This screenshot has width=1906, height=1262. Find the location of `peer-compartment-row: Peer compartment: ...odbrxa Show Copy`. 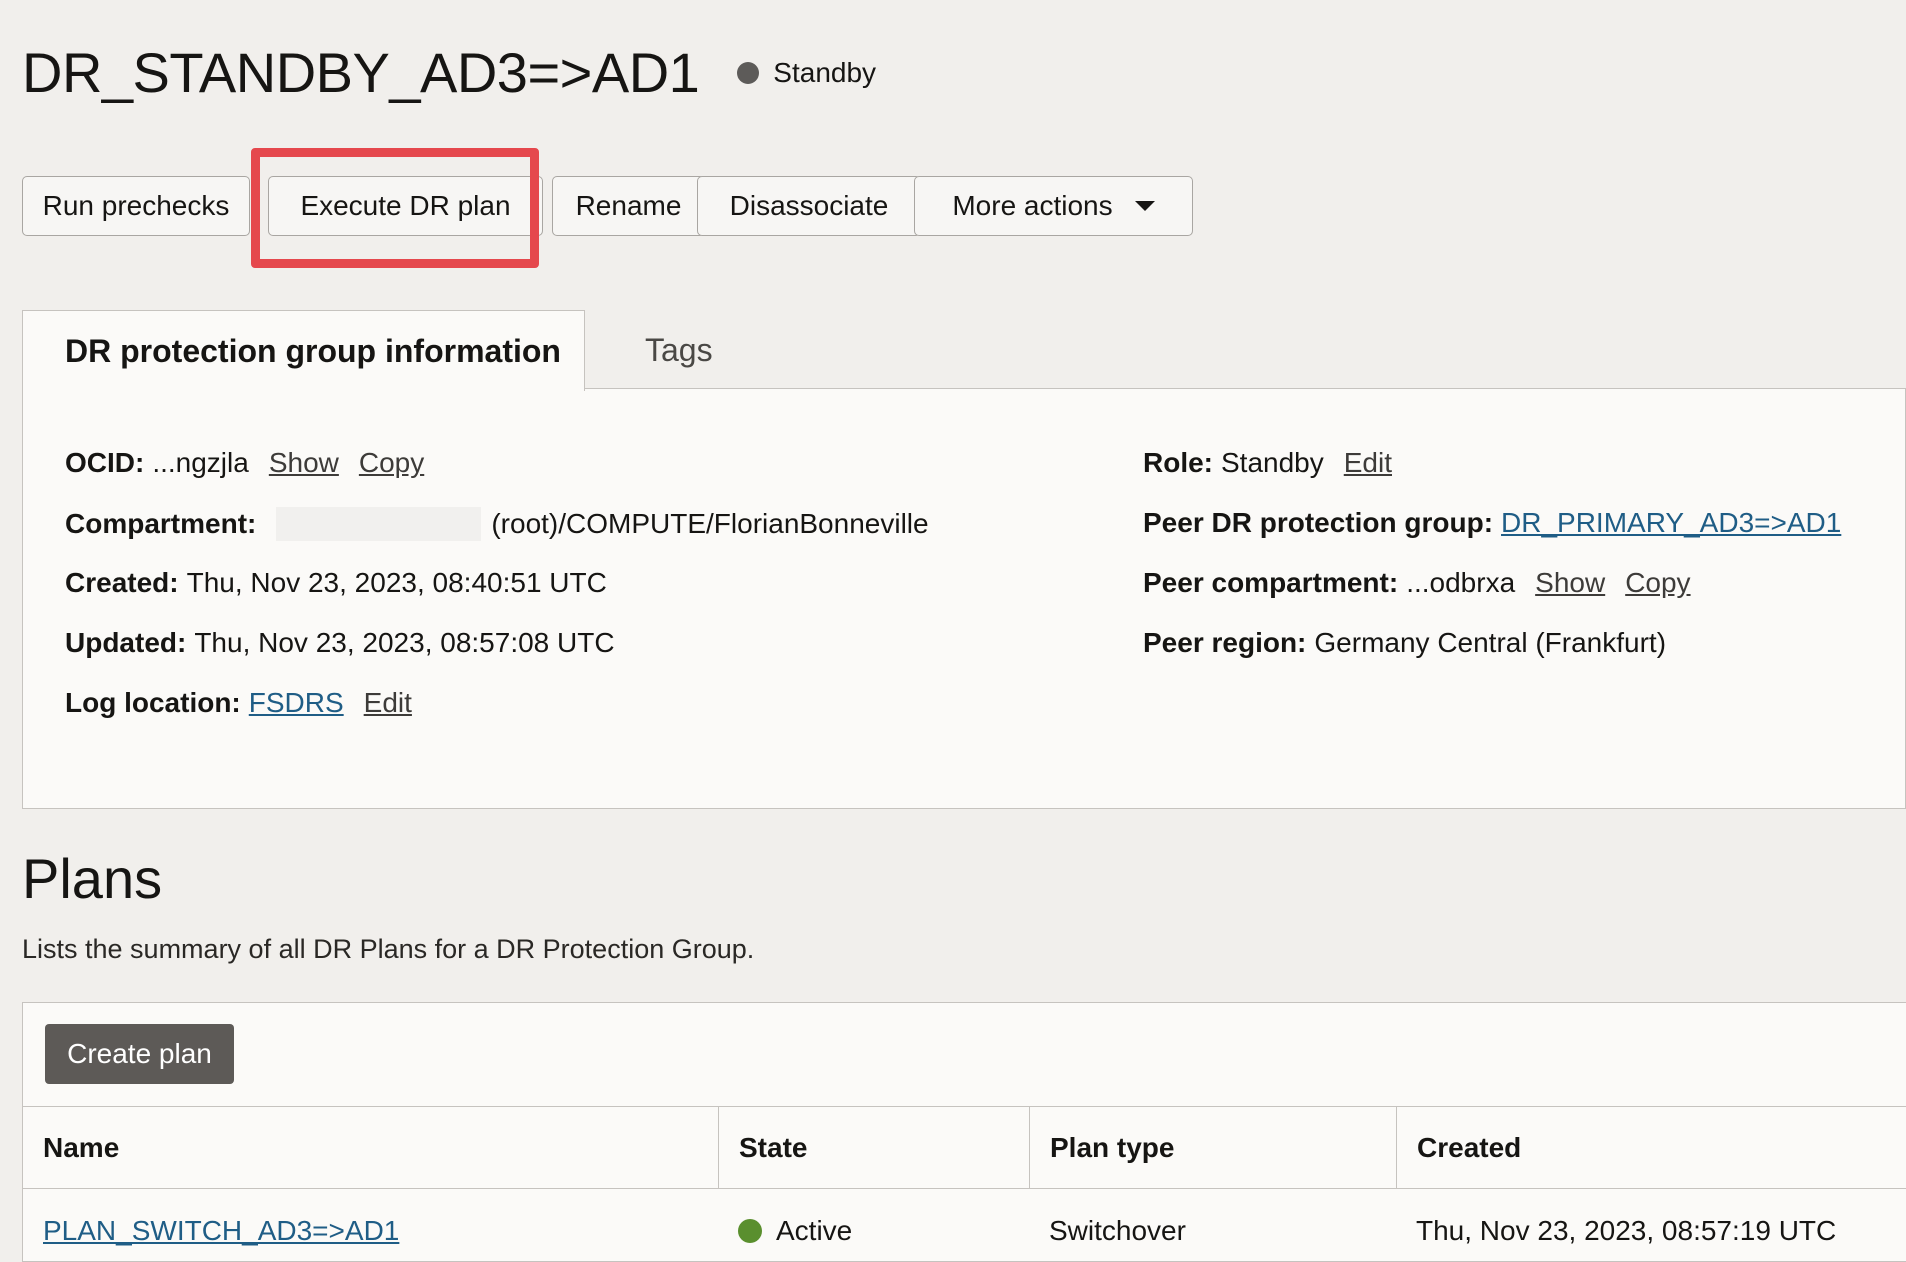

peer-compartment-row: Peer compartment: ...odbrxa Show Copy is located at coordinates (1417, 583).